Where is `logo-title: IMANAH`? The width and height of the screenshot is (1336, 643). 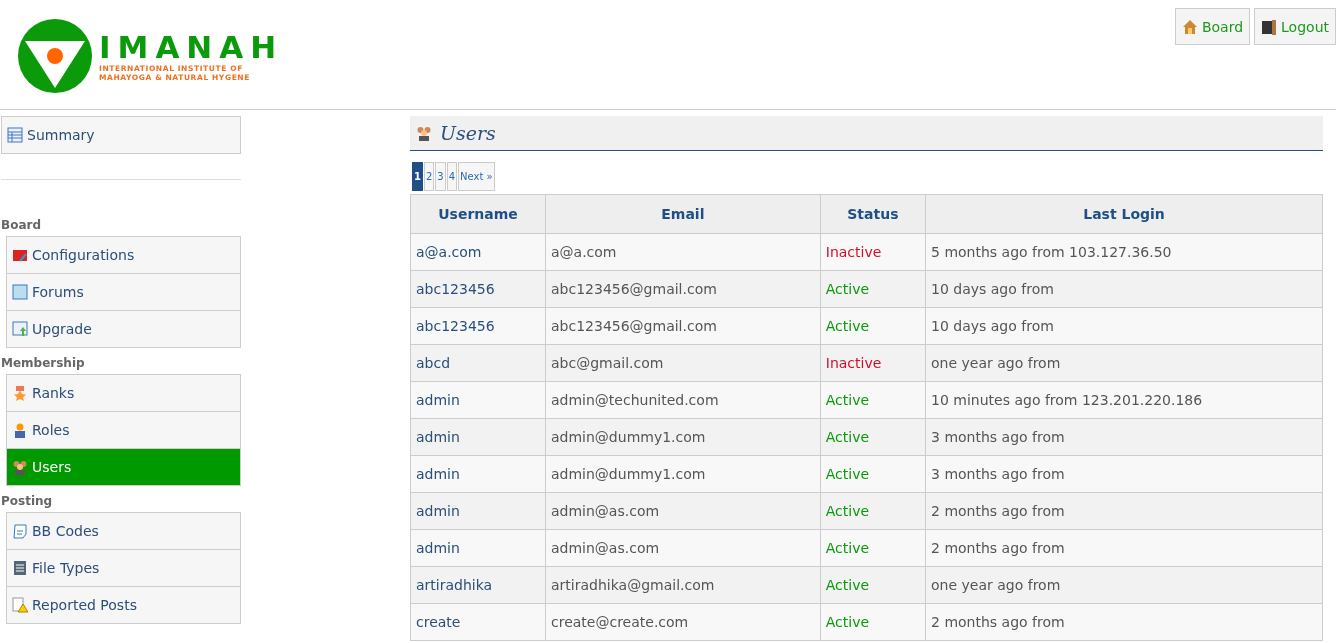 logo-title: IMANAH is located at coordinates (191, 47).